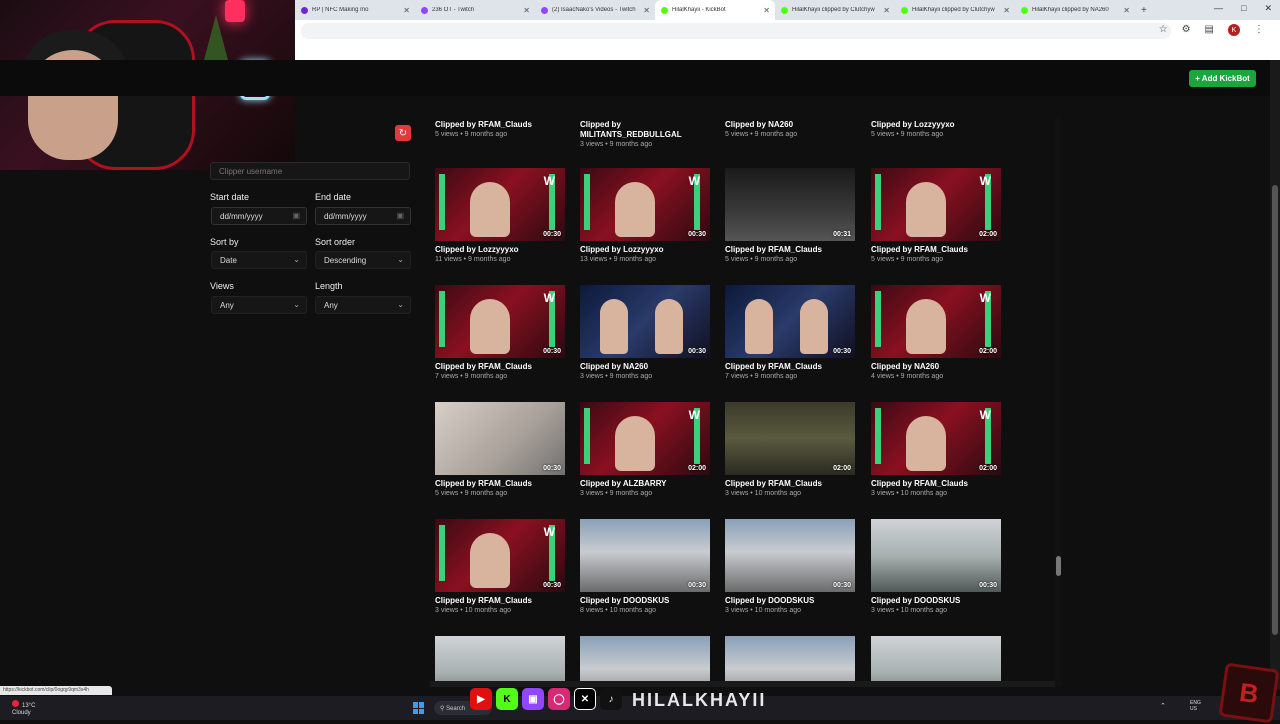  Describe the element at coordinates (790, 127) in the screenshot. I see `clip-card: Clipped by NA260 5 views • 9 months ago` at that location.